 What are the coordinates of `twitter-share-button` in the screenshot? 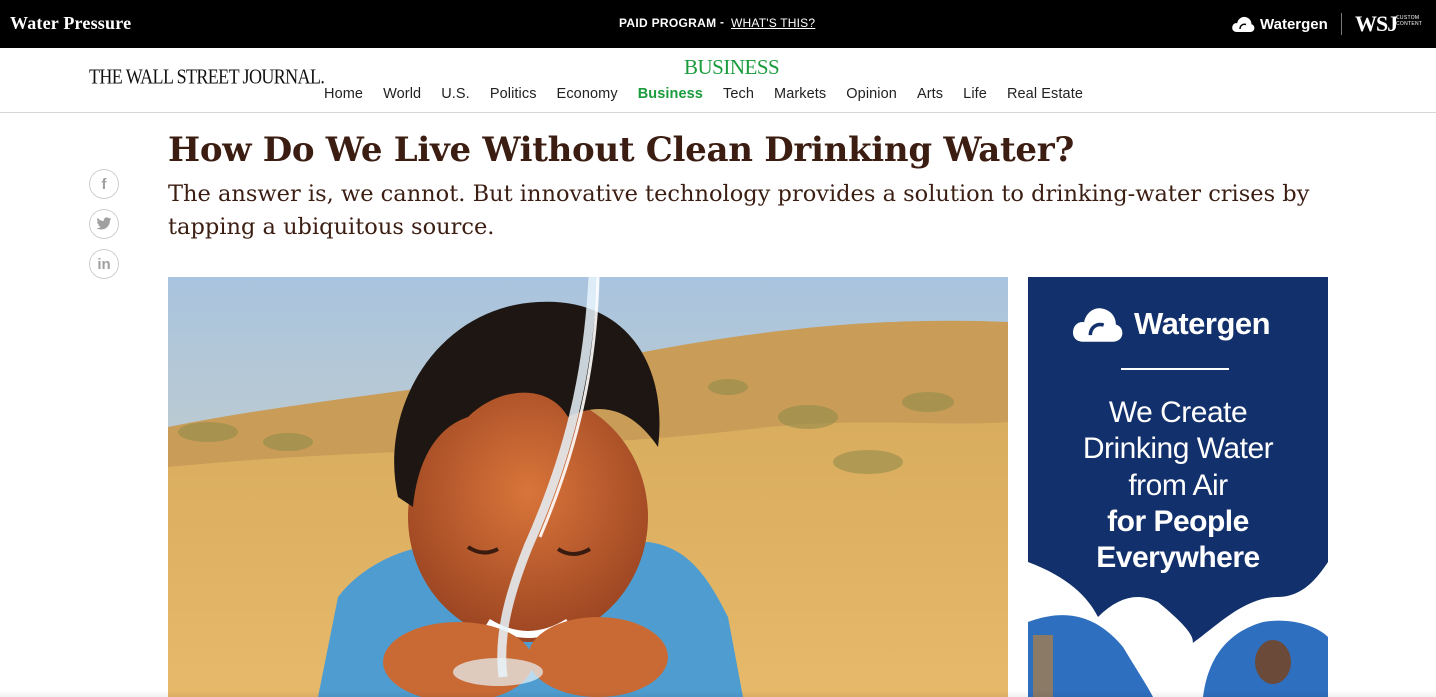 It's located at (104, 224).